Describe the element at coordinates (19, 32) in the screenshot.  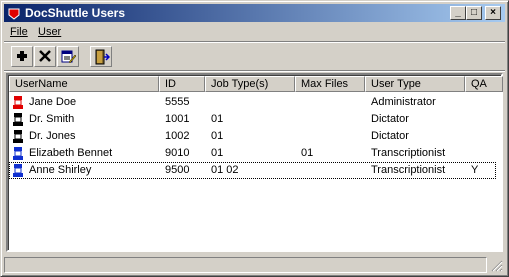
I see `menu-file: File` at that location.